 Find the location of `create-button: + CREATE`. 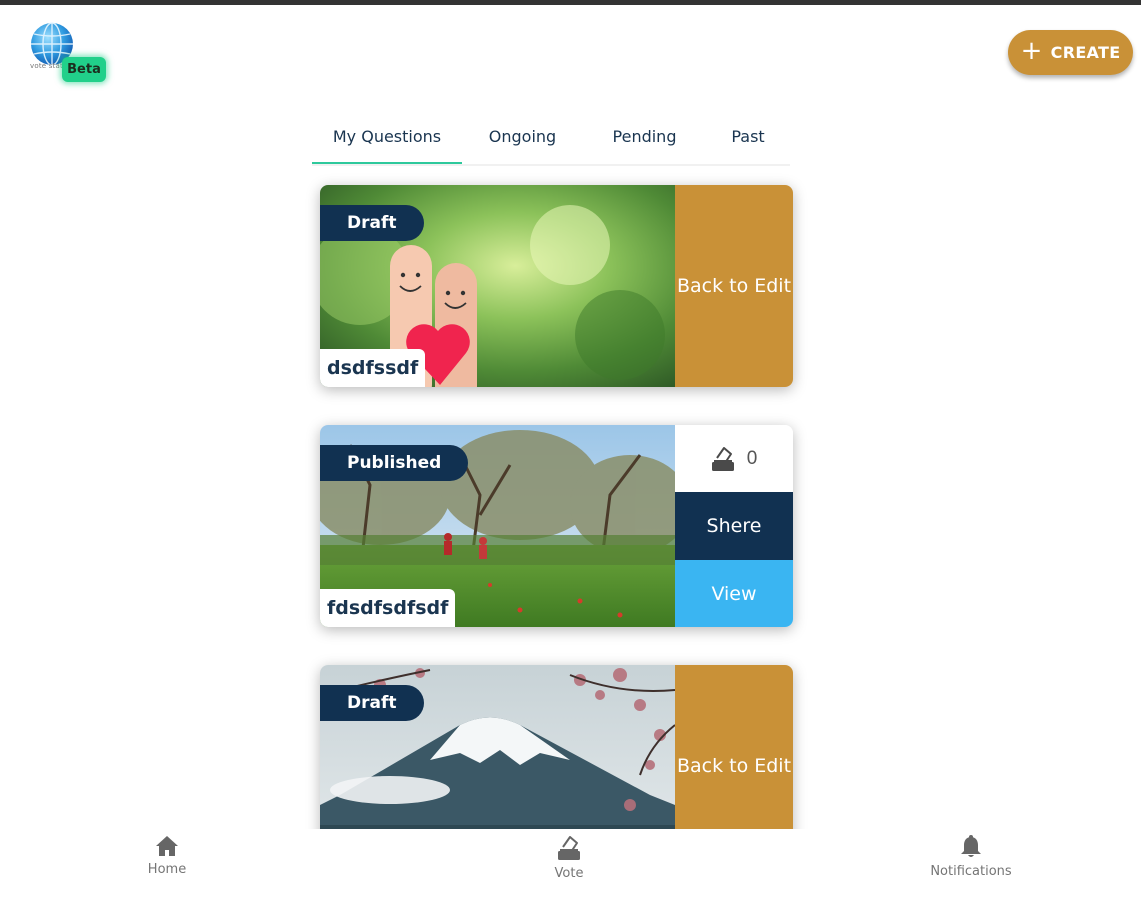

create-button: + CREATE is located at coordinates (1070, 52).